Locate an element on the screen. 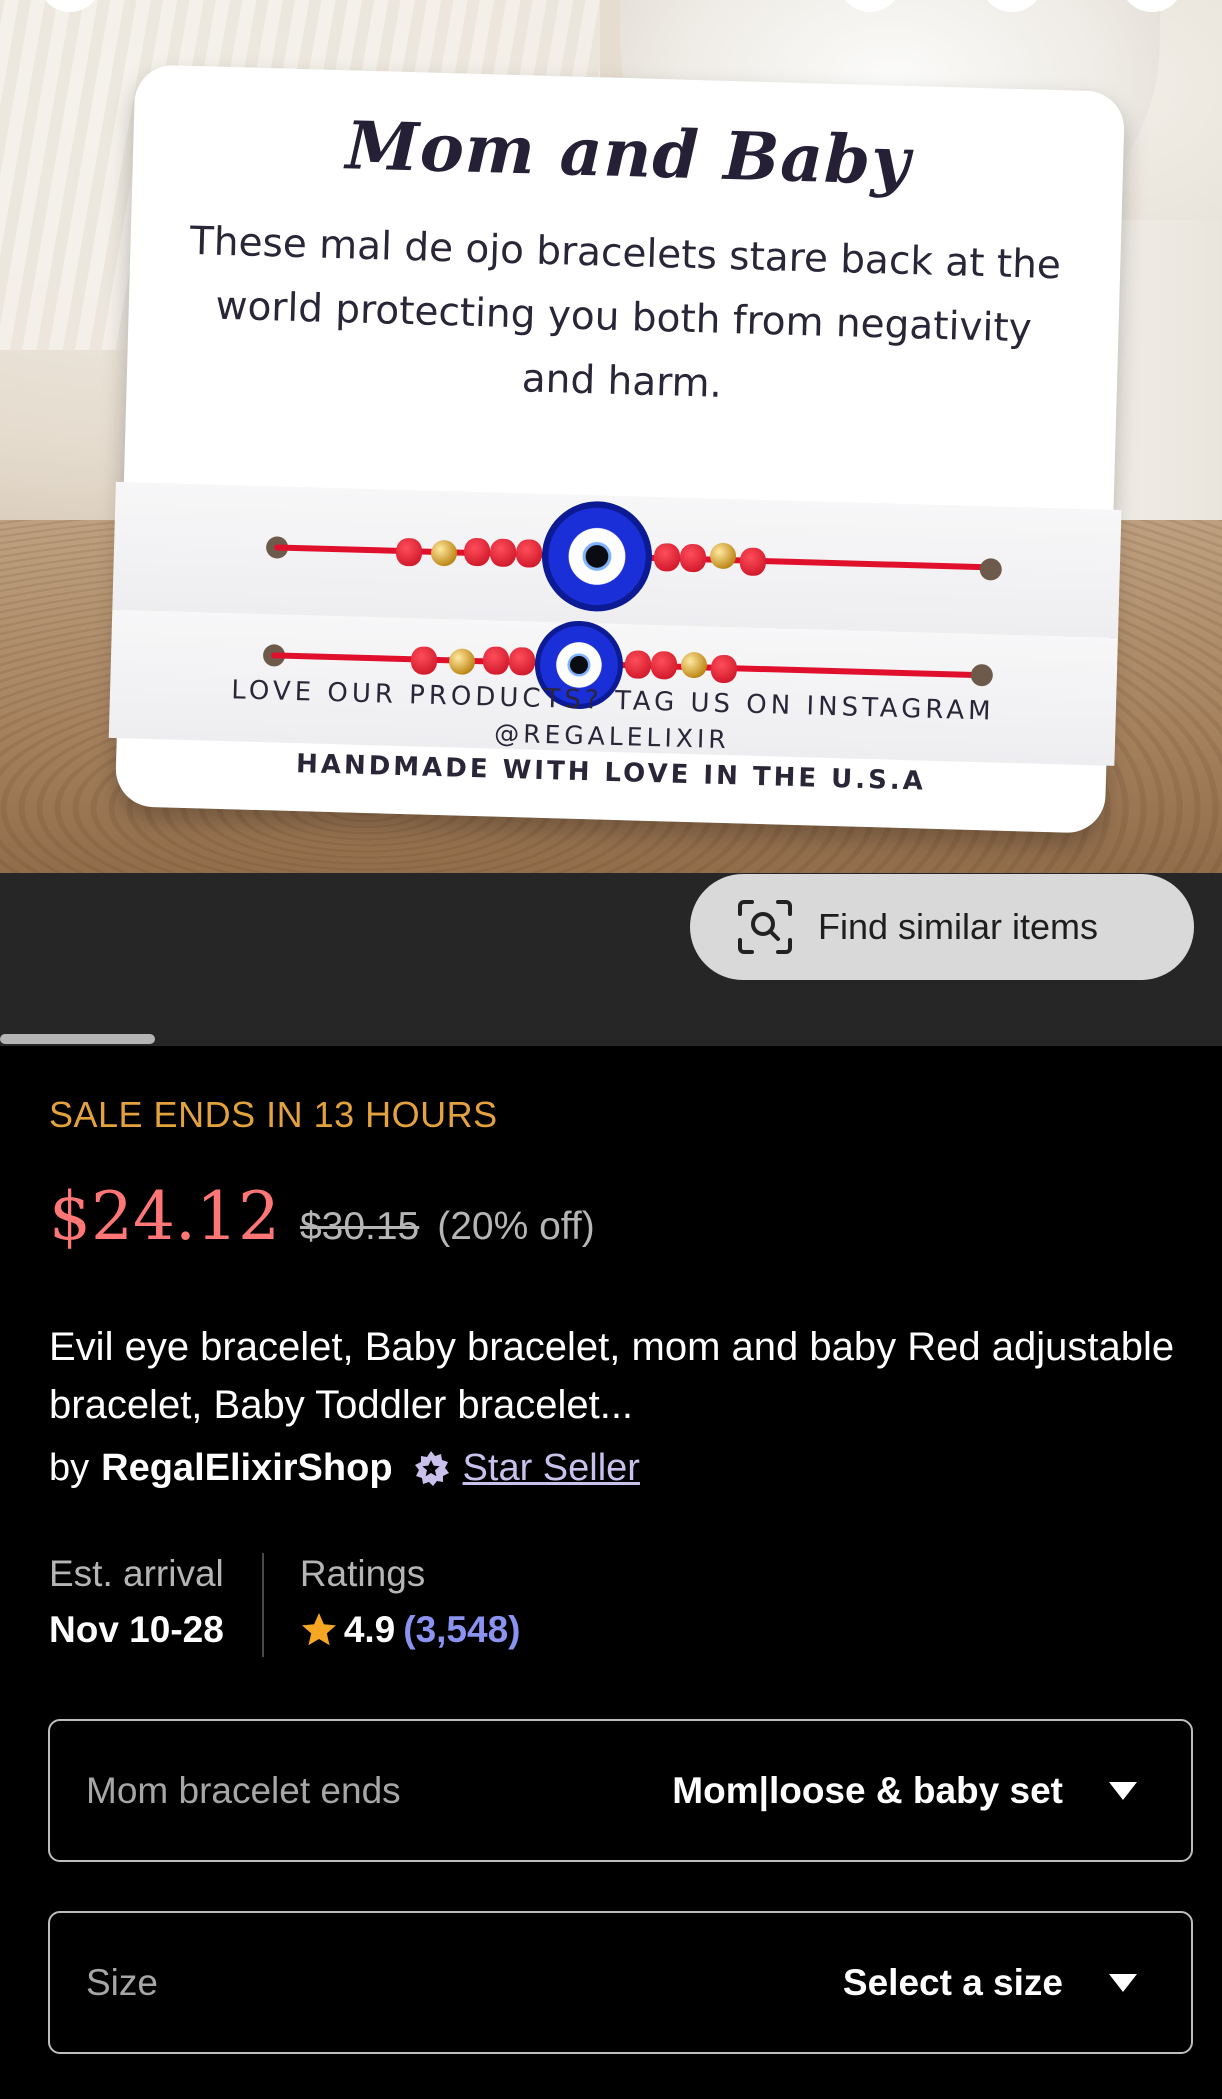  star-seller-link: Star Seller is located at coordinates (551, 1468).